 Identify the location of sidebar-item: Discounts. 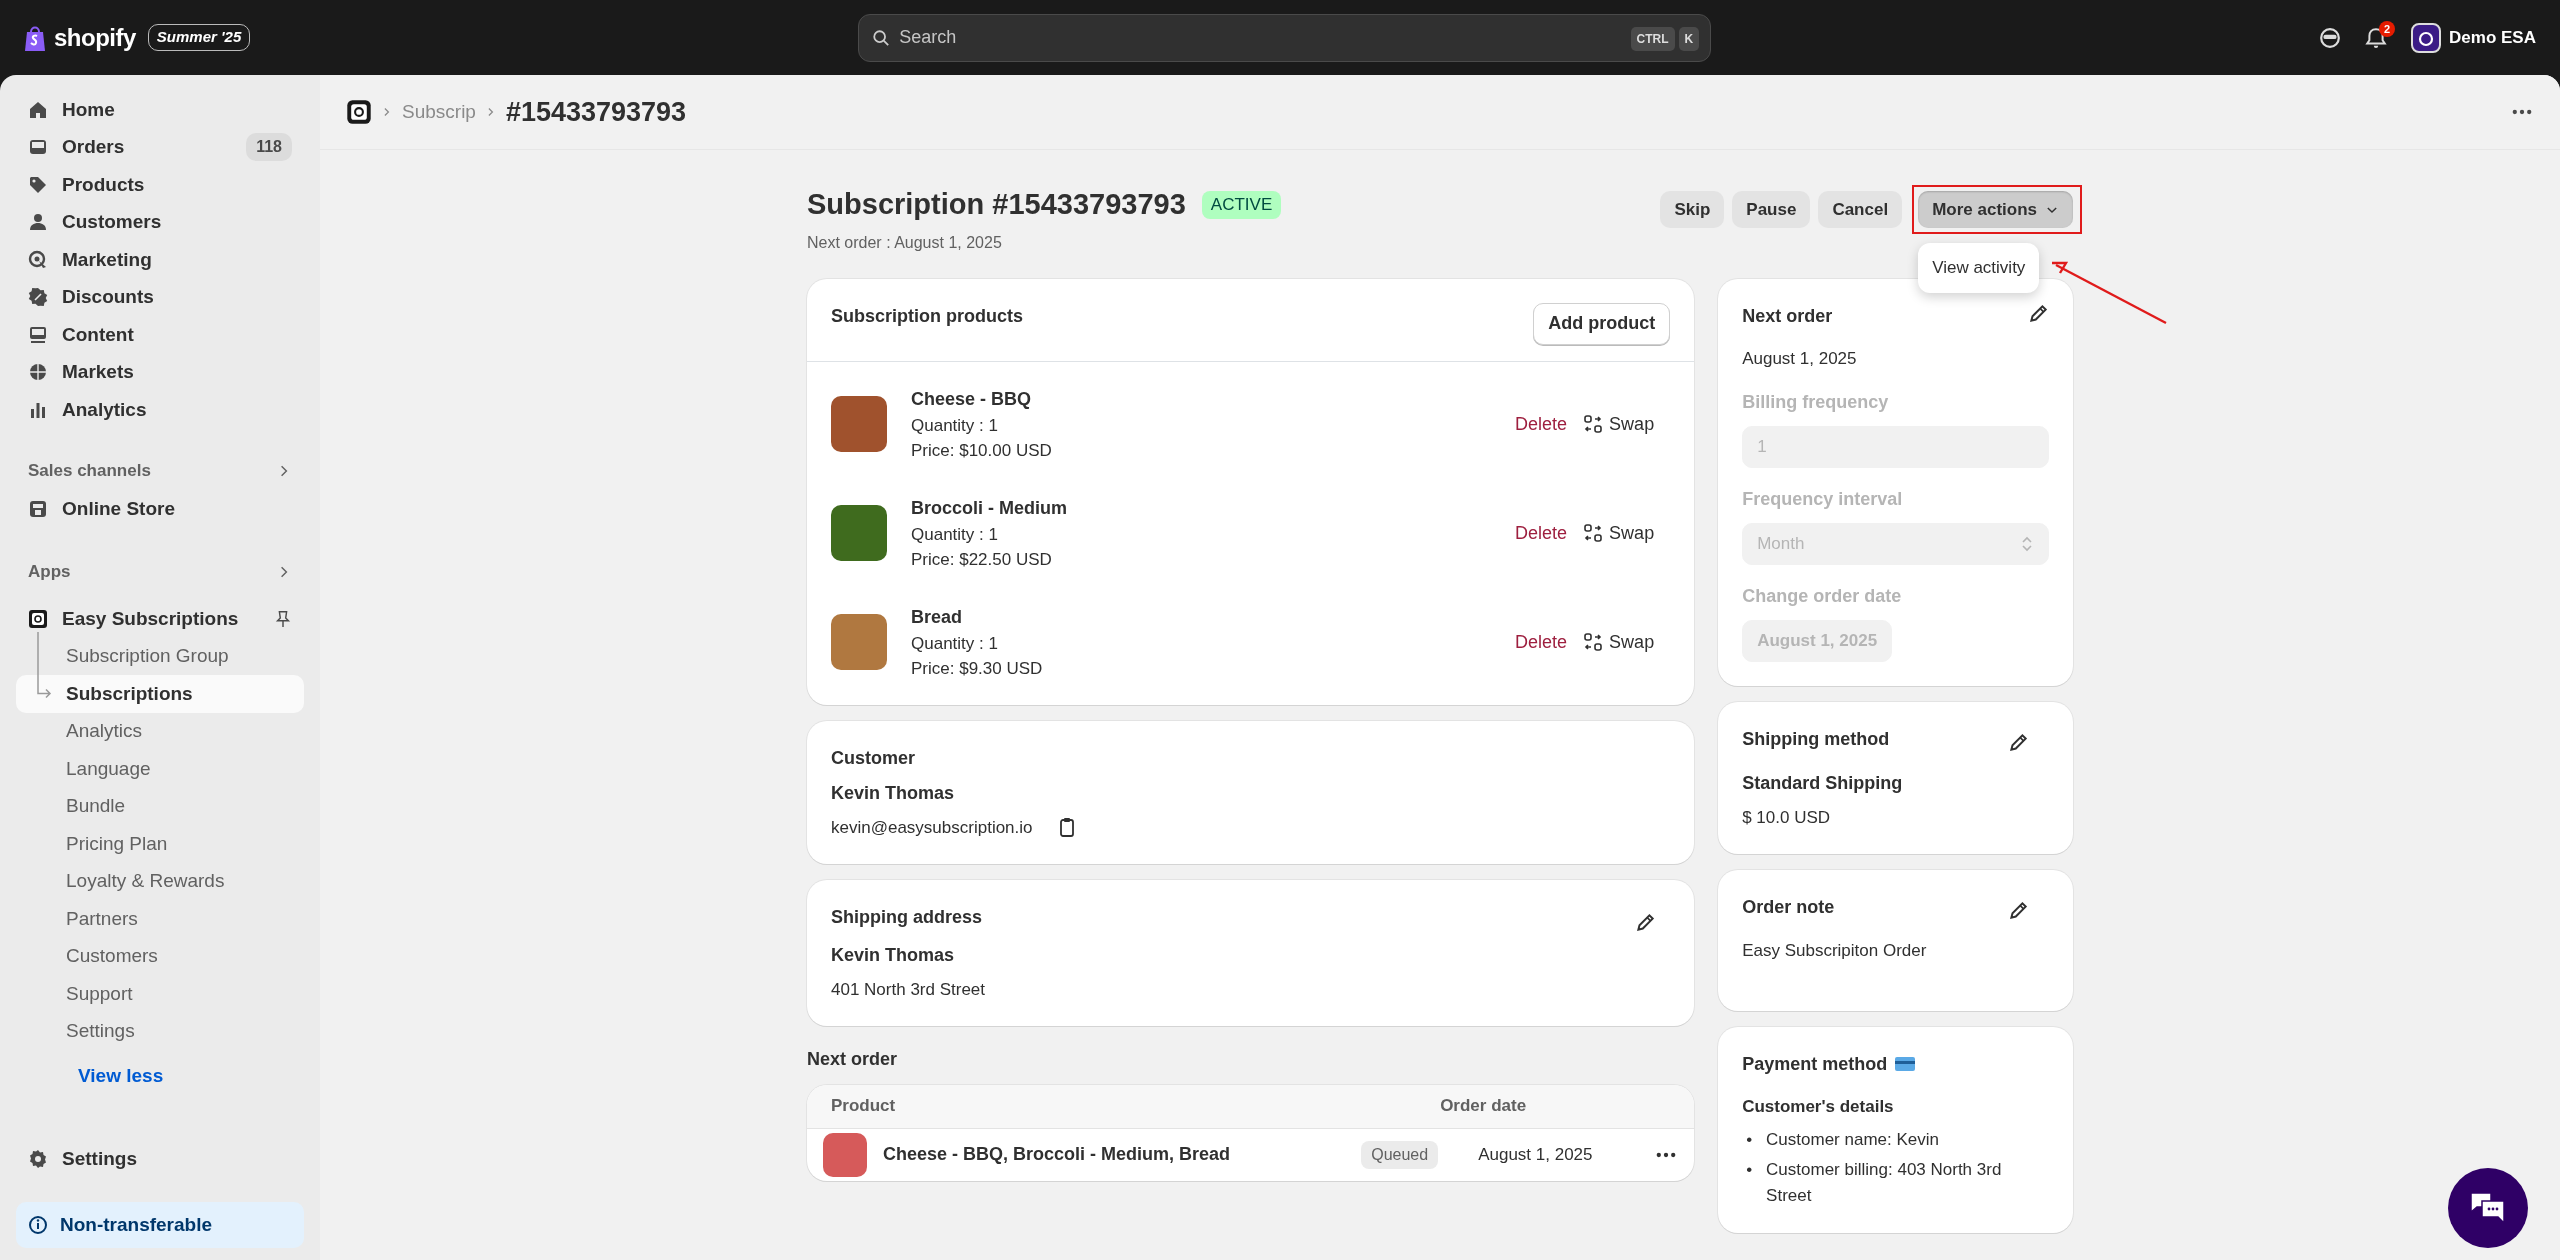
(160, 297).